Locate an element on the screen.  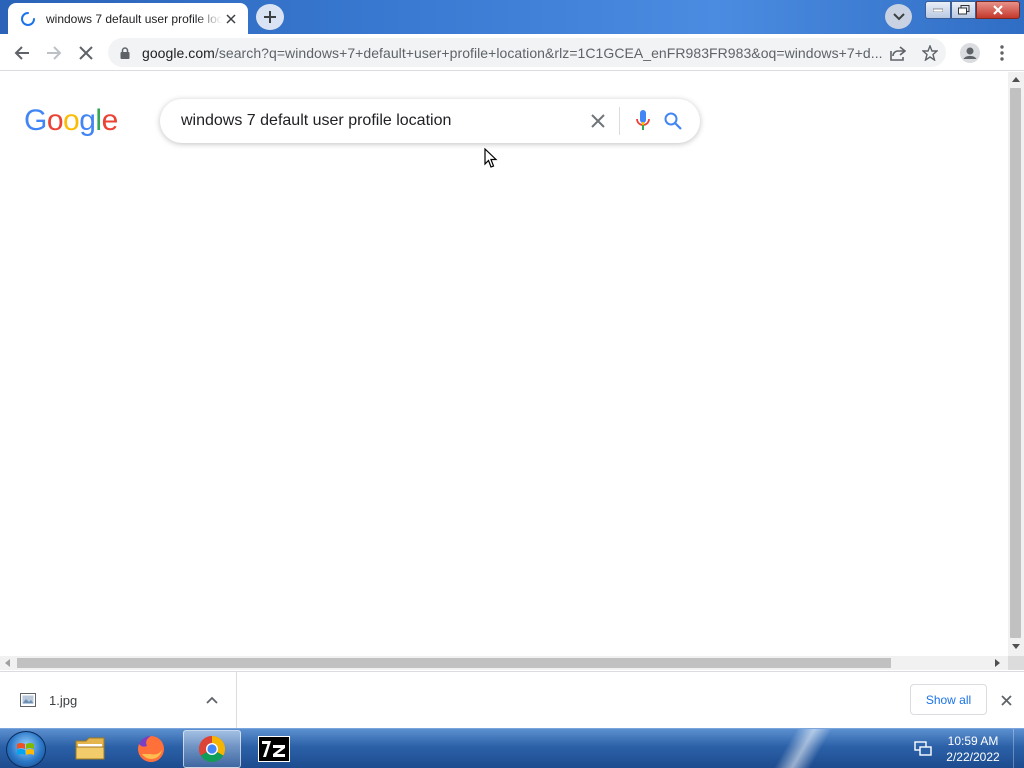
chevron-down-icon is located at coordinates (898, 16).